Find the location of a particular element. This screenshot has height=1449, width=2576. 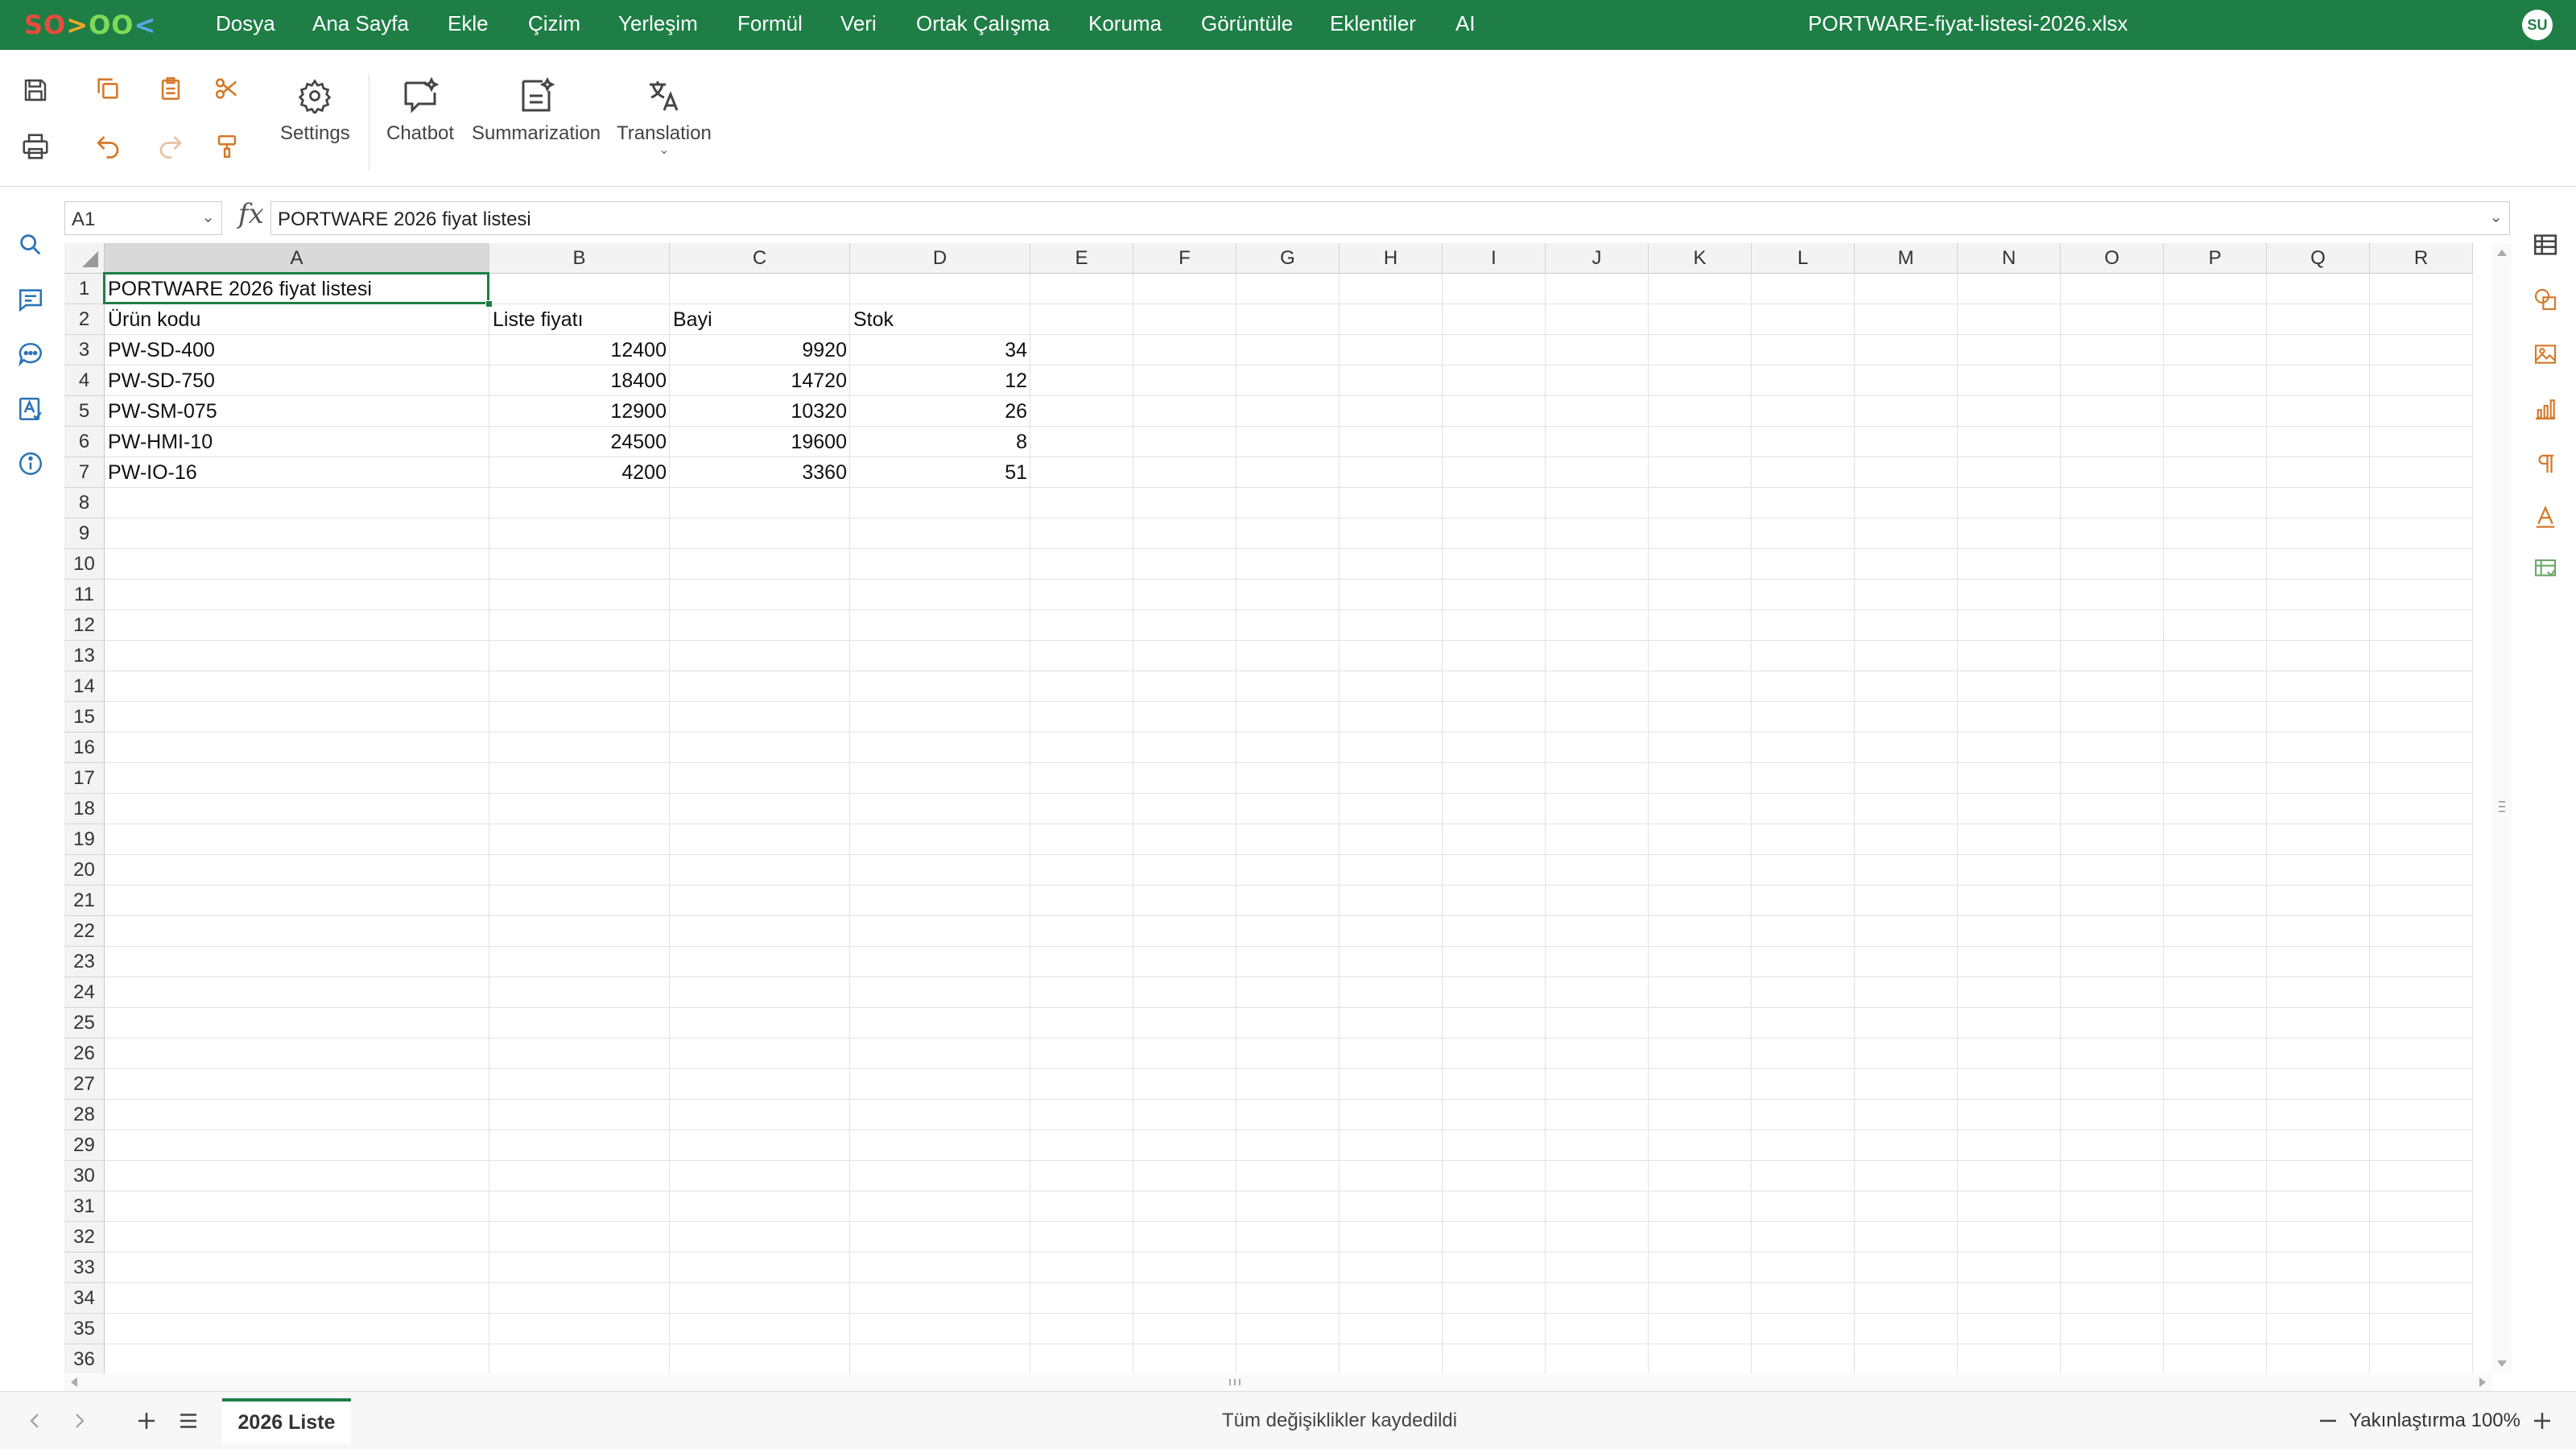

cell-b2: Liste fiyatı is located at coordinates (579, 319).